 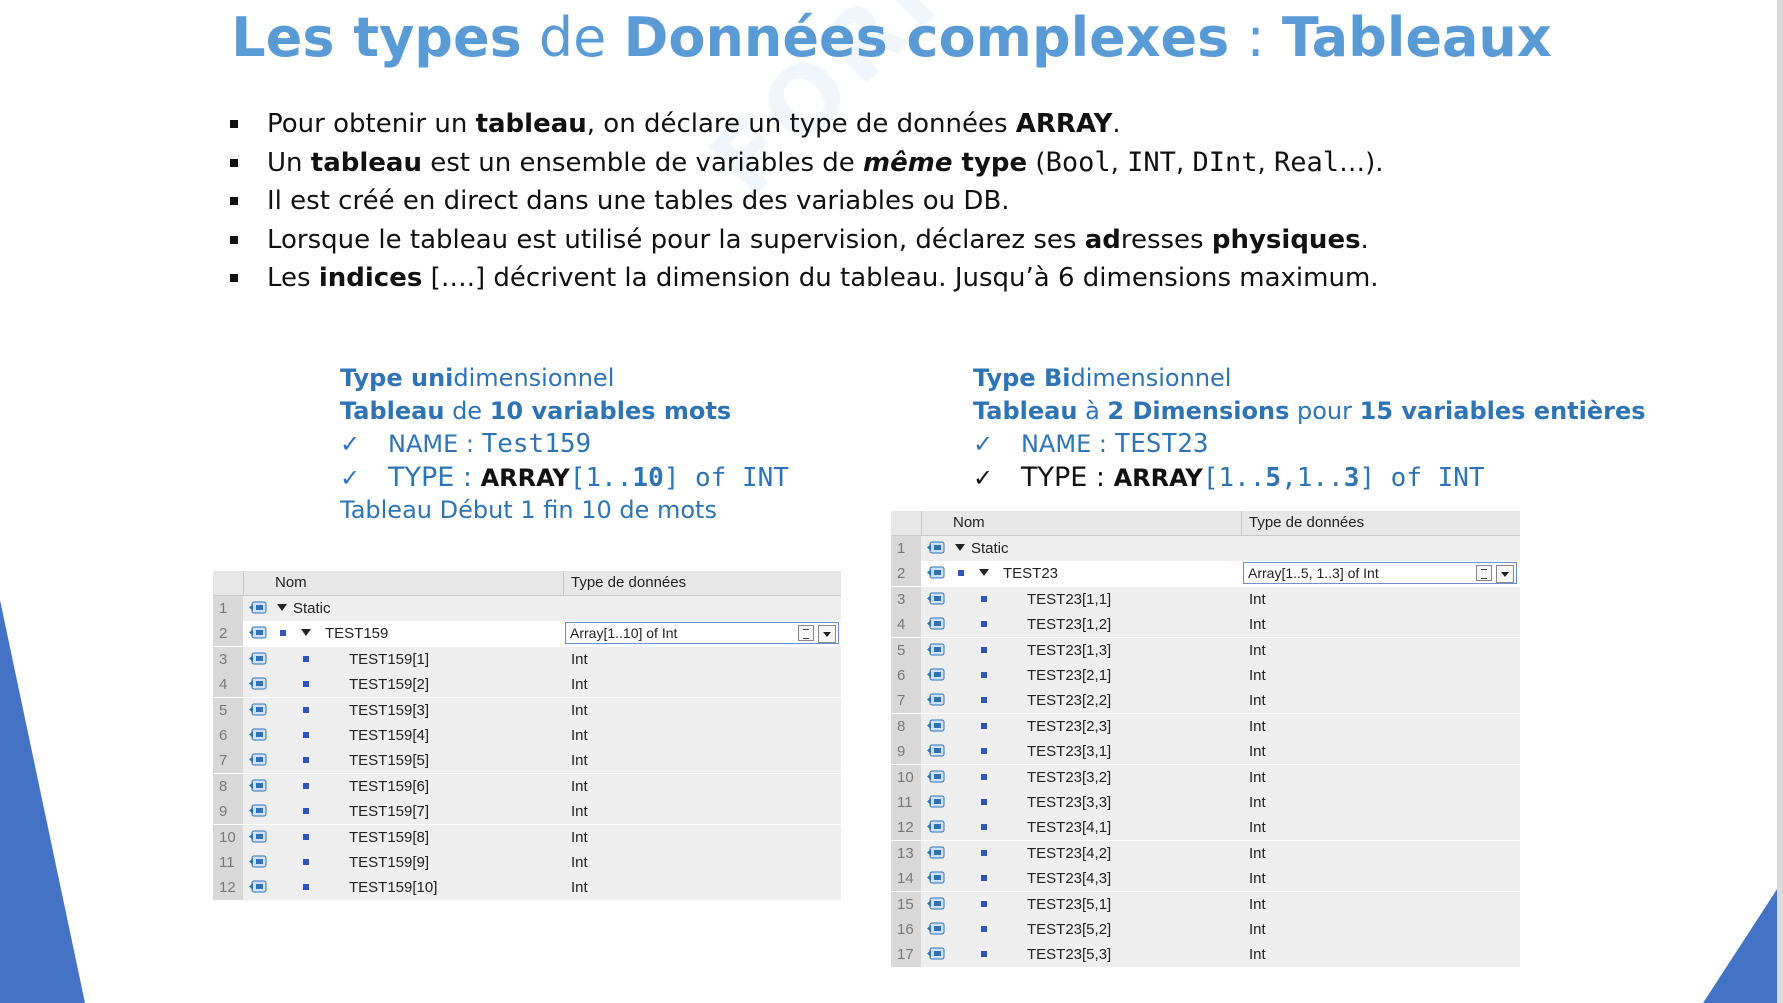 What do you see at coordinates (1205, 930) in the screenshot?
I see `table-row: 16 TEST23[5,2] Int` at bounding box center [1205, 930].